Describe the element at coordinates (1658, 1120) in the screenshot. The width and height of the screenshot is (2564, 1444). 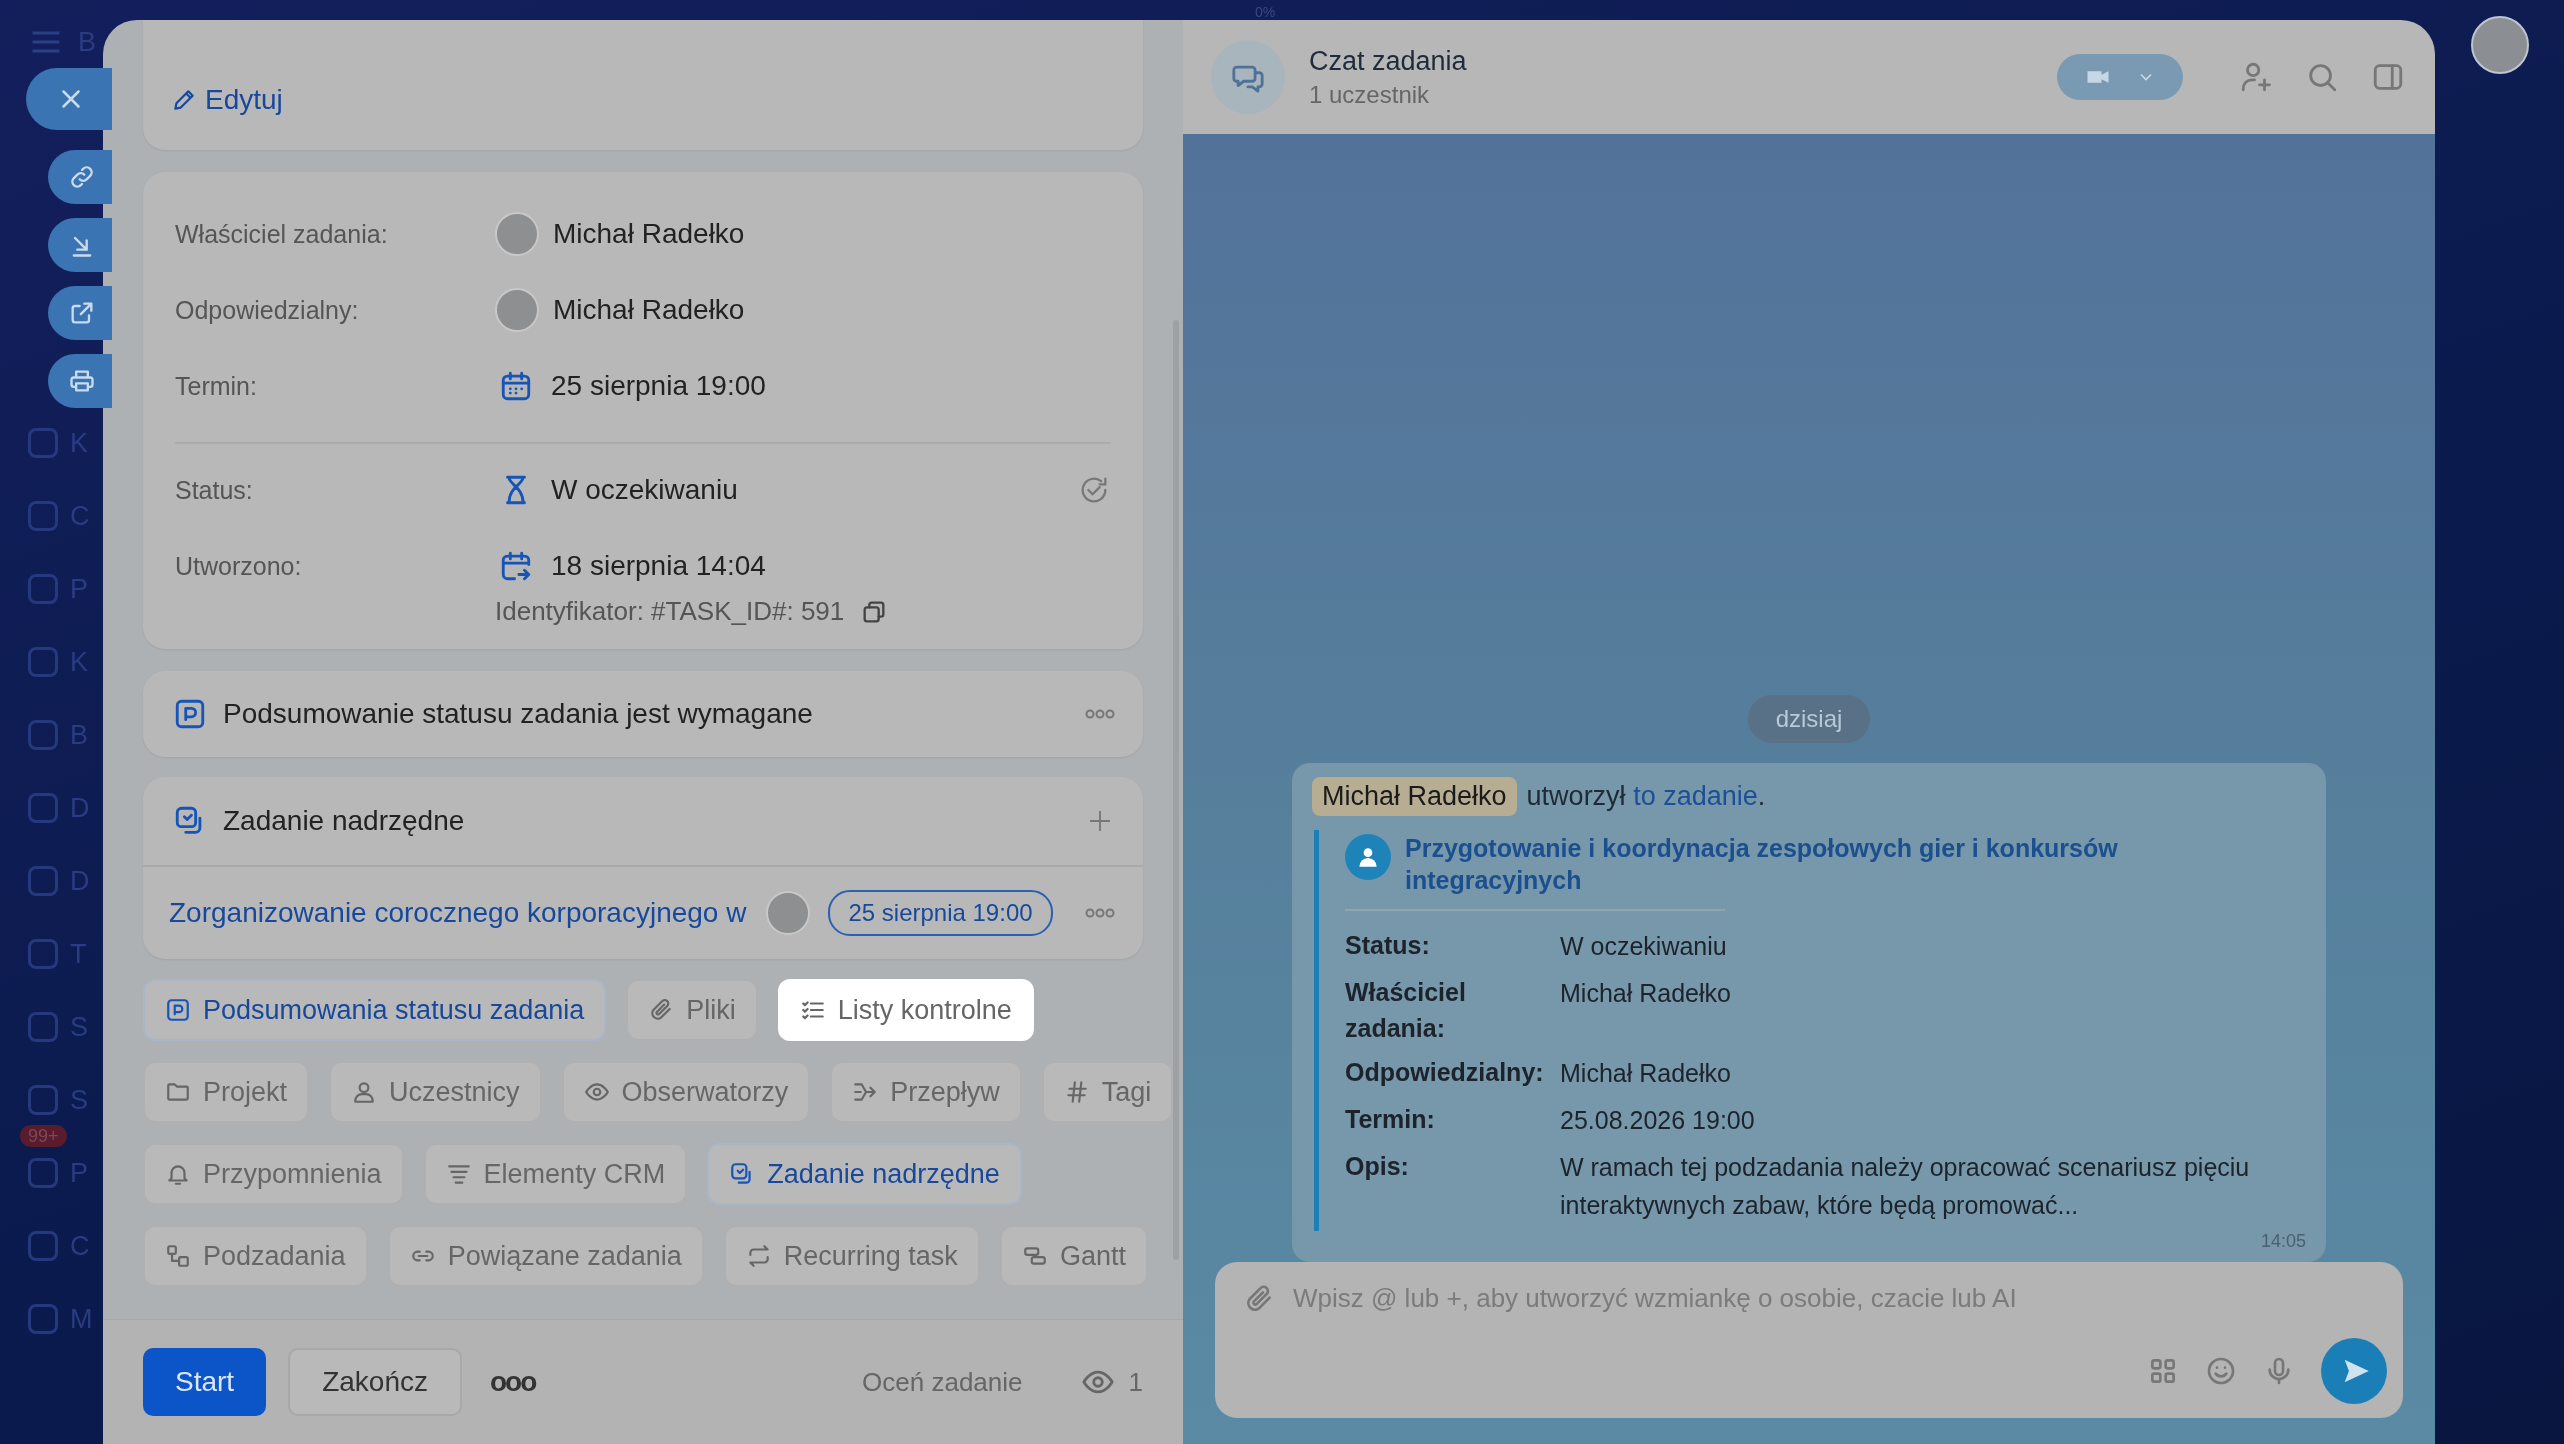
I see `field-value: 25.08.2026 19:00` at that location.